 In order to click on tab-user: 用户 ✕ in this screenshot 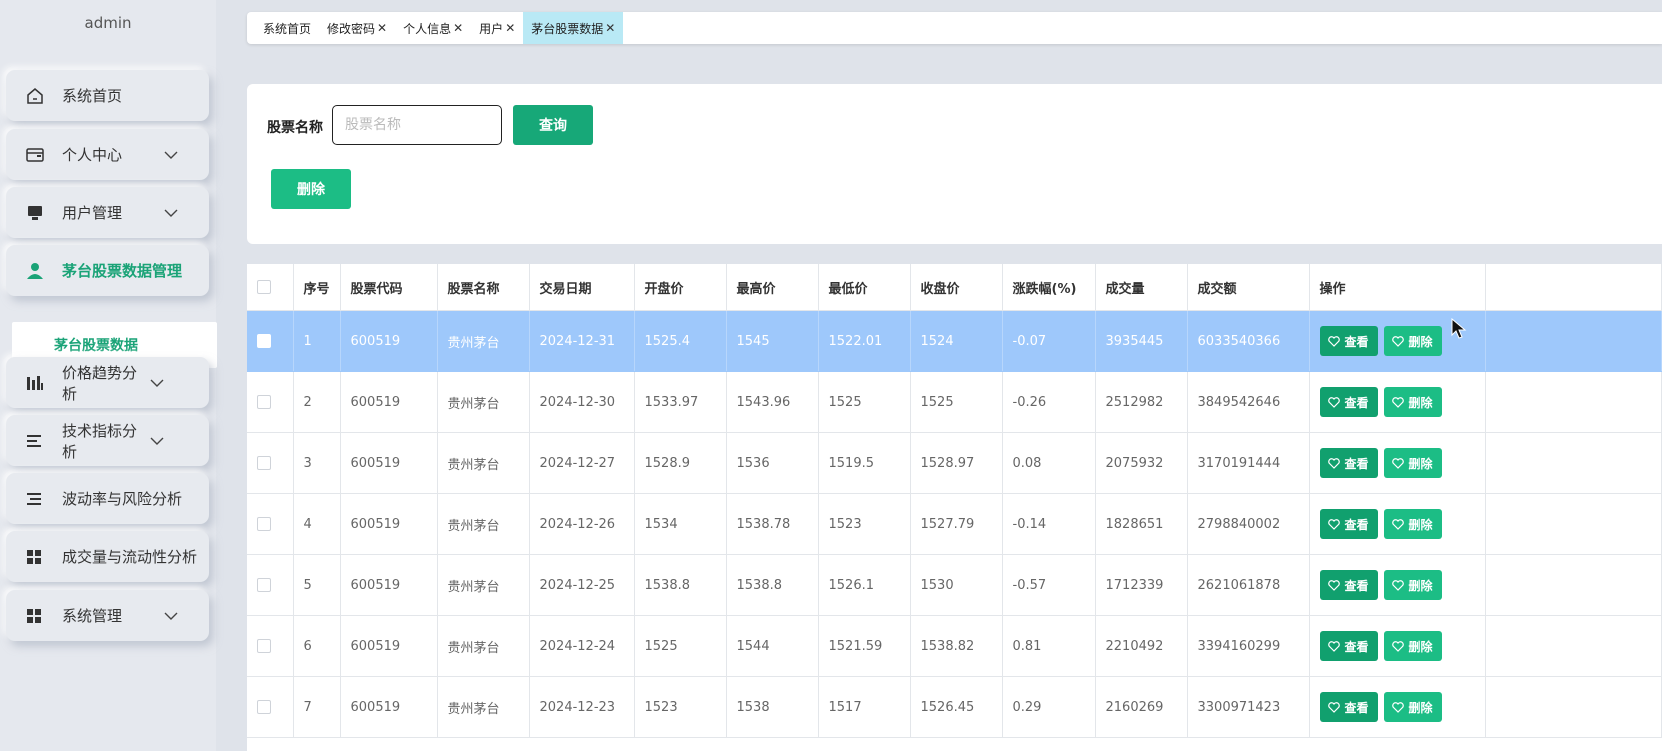, I will do `click(497, 28)`.